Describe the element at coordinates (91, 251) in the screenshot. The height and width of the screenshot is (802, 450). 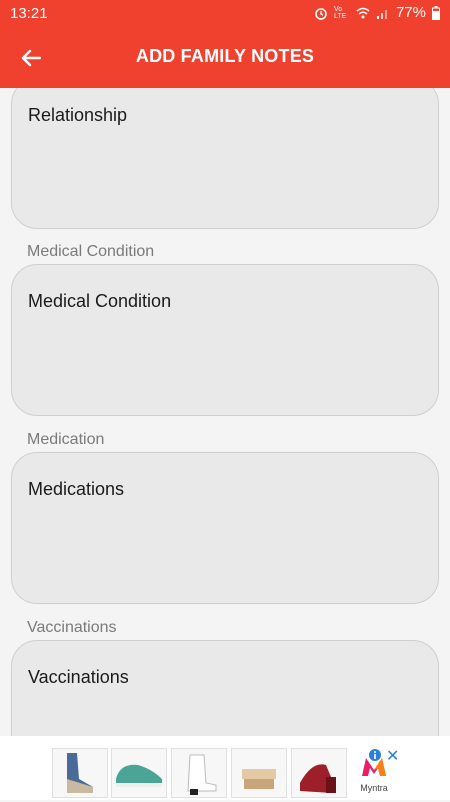
I see `medical-condition-label: Medical Condition` at that location.